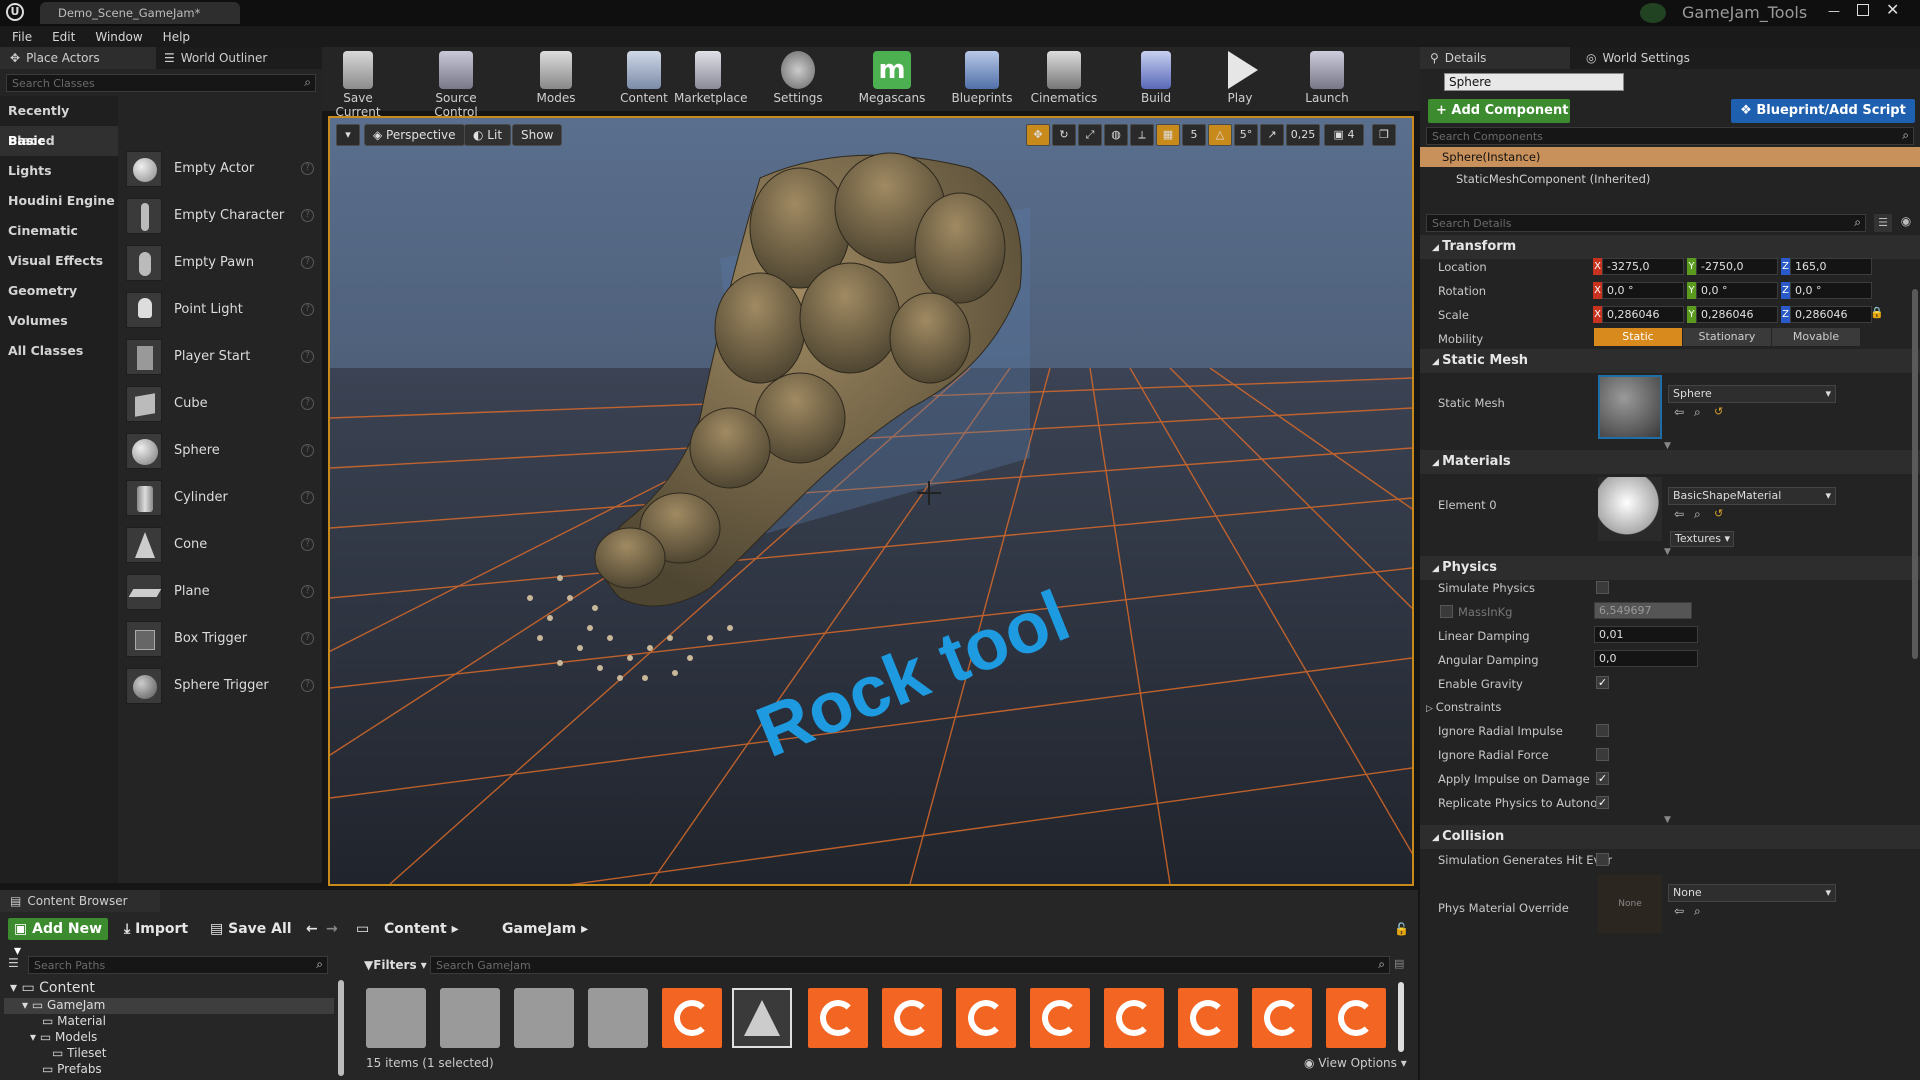 Image resolution: width=1920 pixels, height=1080 pixels. I want to click on scale-snap-value: 0,25, so click(1303, 135).